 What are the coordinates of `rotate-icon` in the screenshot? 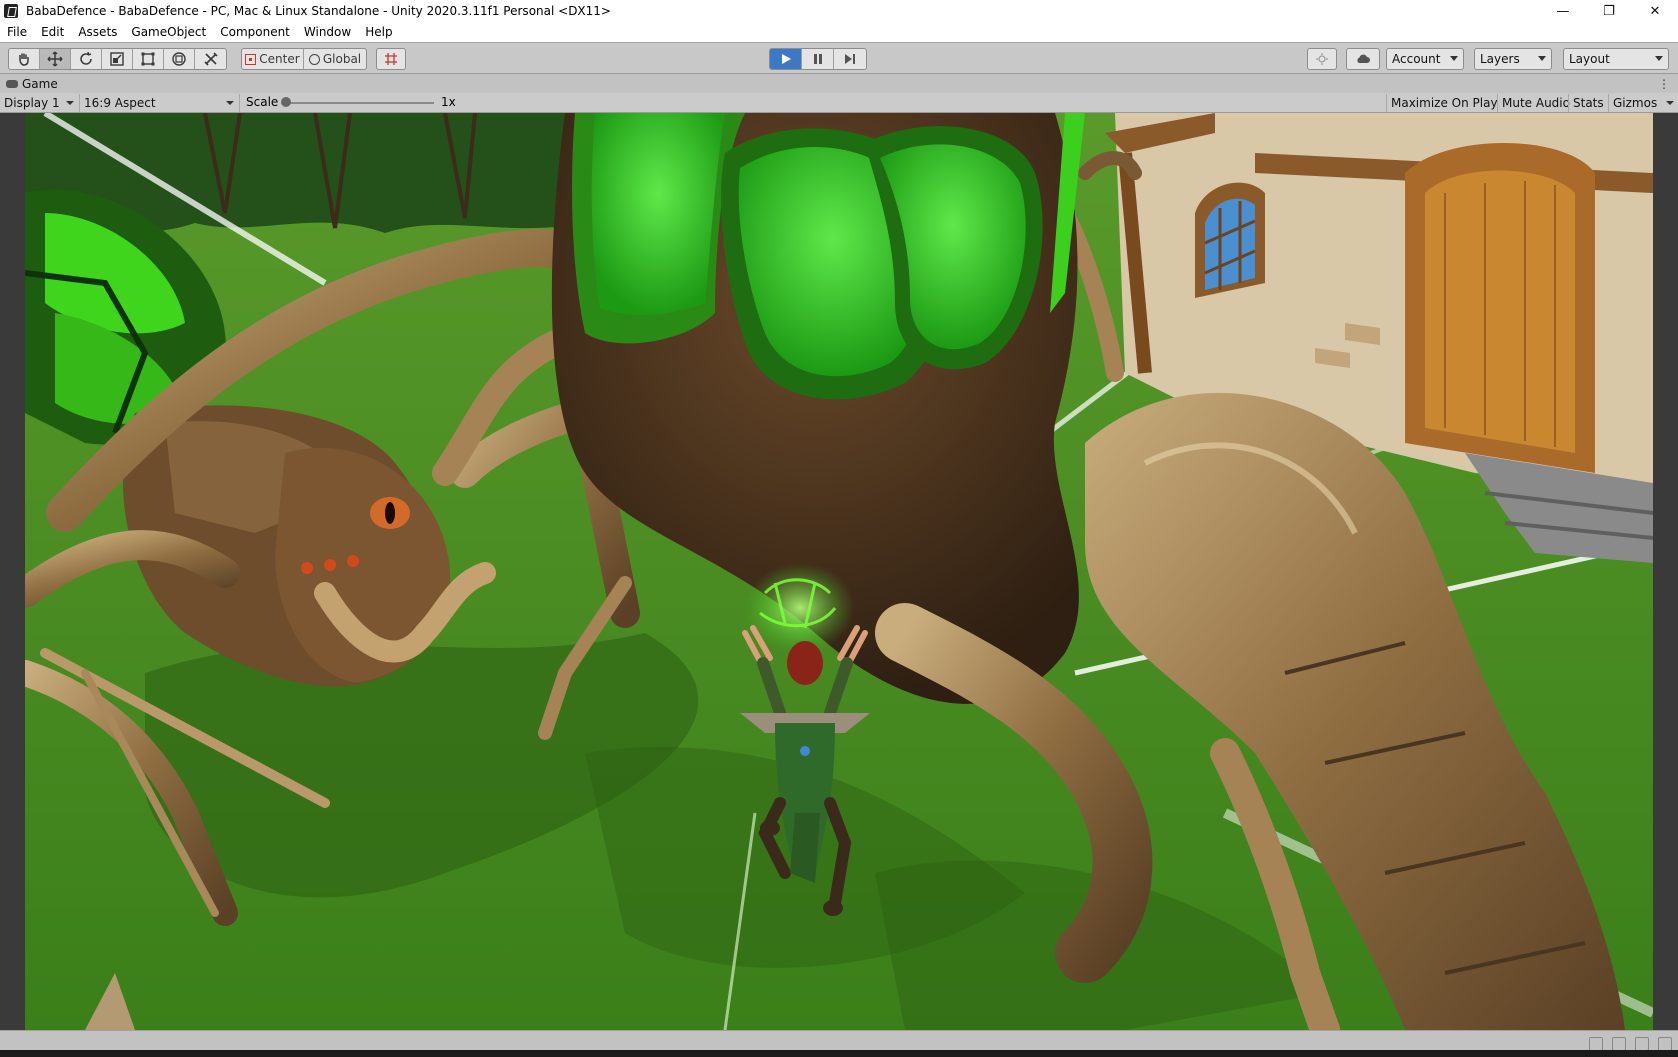 It's located at (86, 58).